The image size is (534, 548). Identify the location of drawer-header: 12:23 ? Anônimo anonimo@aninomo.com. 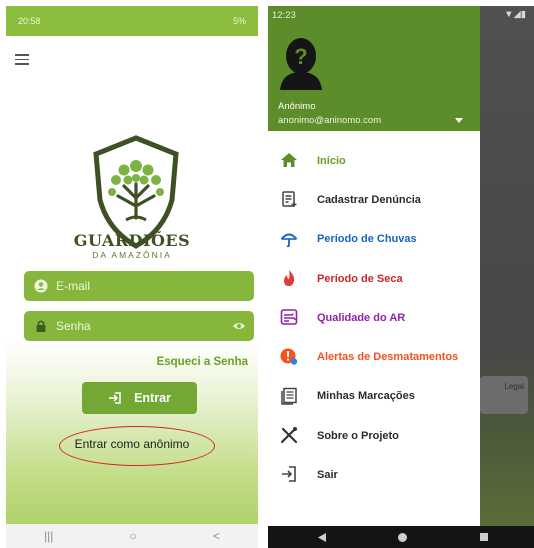
(374, 68).